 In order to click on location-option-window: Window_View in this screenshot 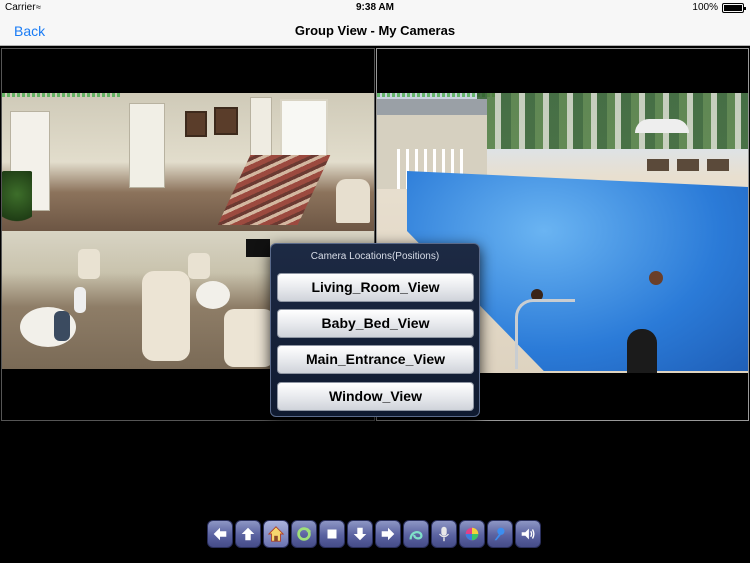, I will do `click(375, 396)`.